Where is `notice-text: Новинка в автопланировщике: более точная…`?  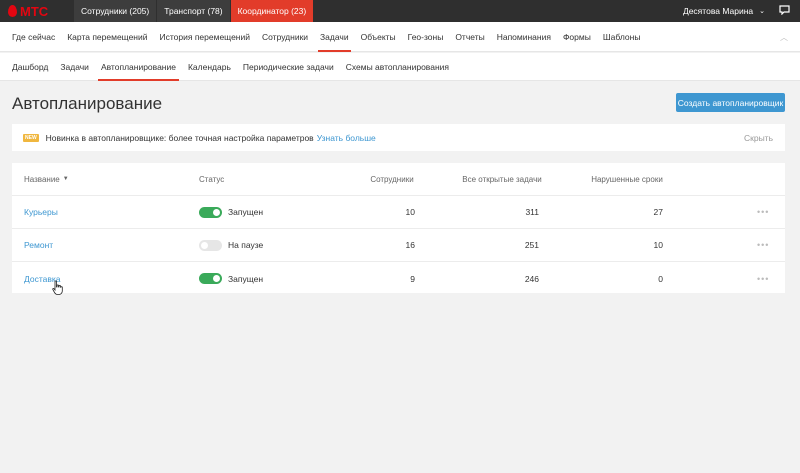
notice-text: Новинка в автопланировщике: более точная… is located at coordinates (179, 137).